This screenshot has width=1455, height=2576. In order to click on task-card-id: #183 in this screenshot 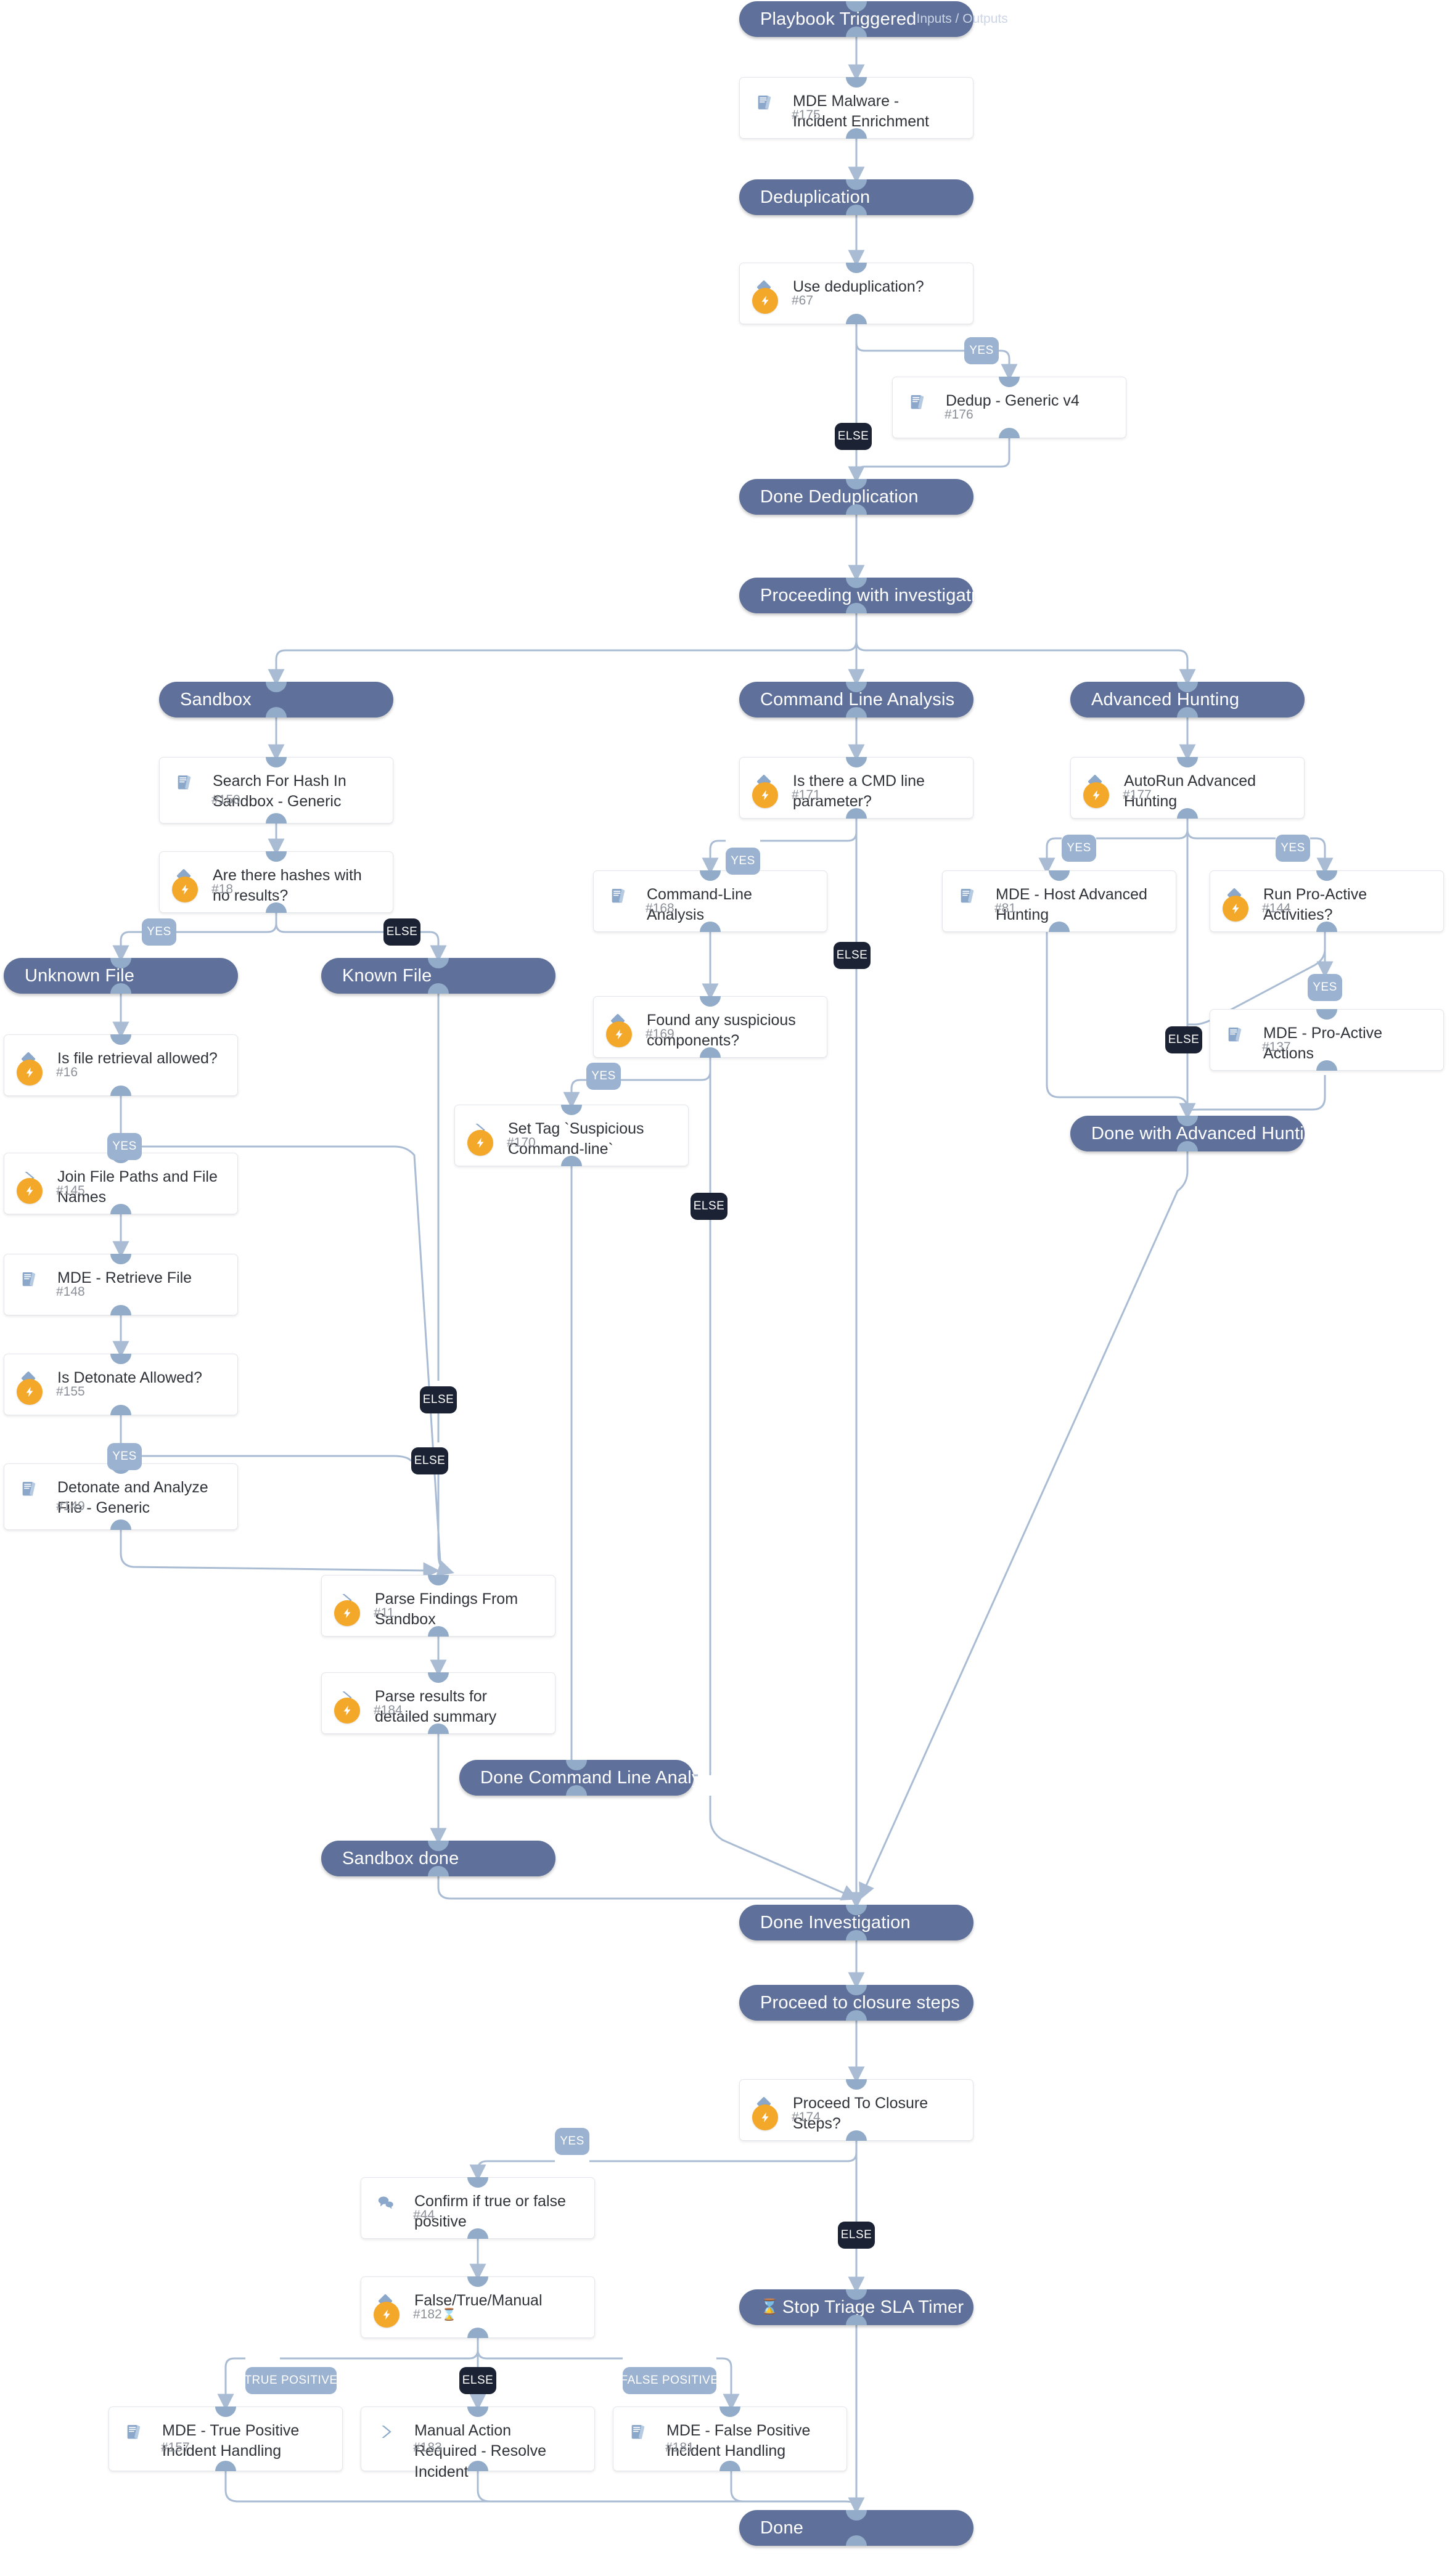, I will do `click(428, 2447)`.